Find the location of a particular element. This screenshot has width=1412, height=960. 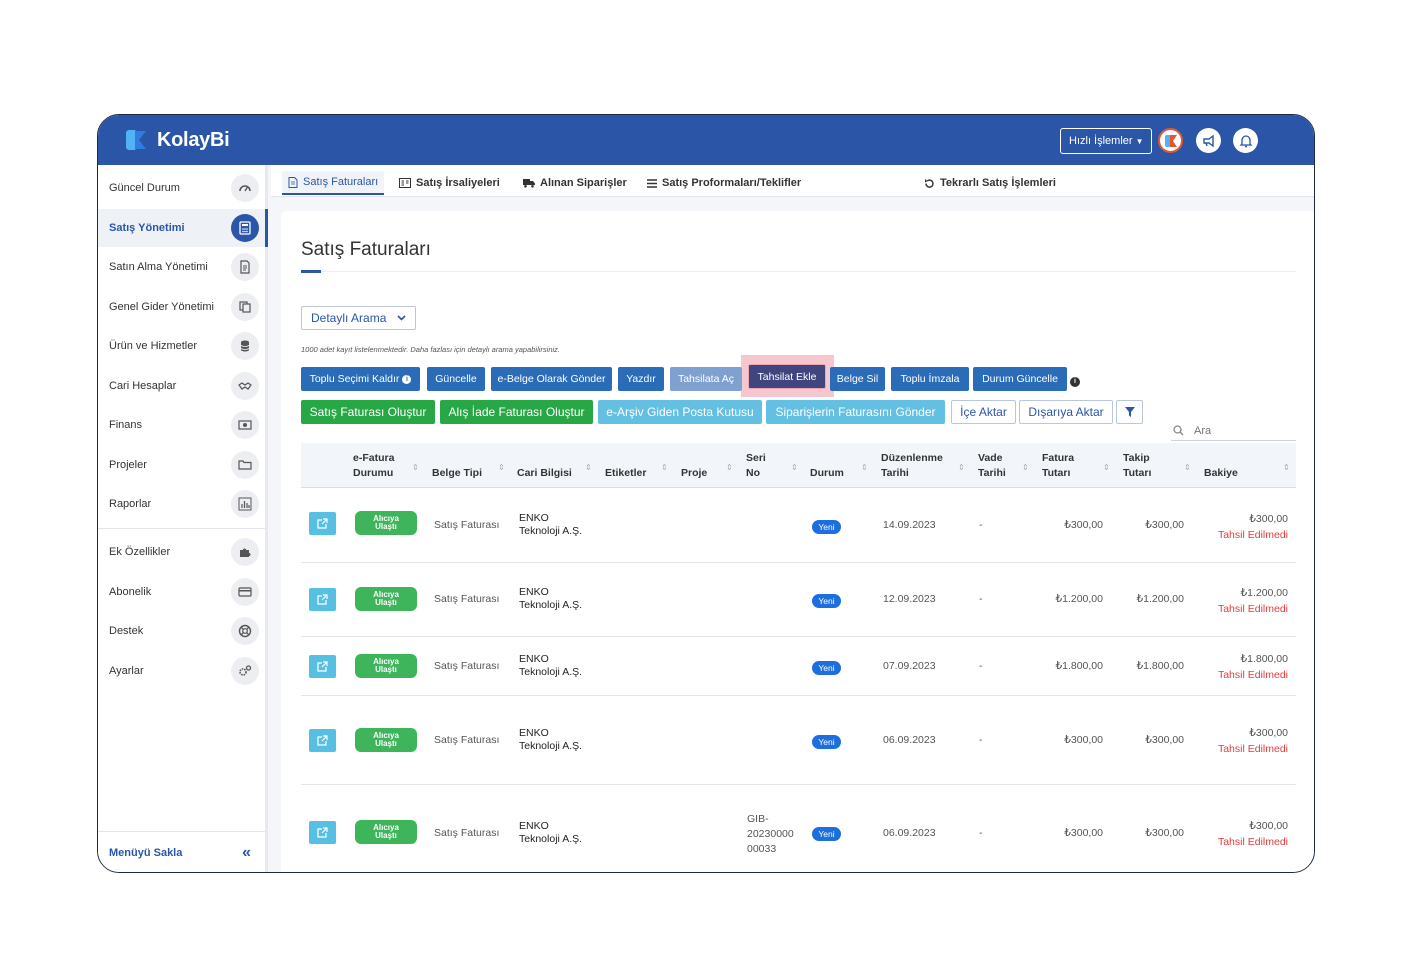

disariya-aktar-button: Dışarıya Aktar is located at coordinates (1066, 412).